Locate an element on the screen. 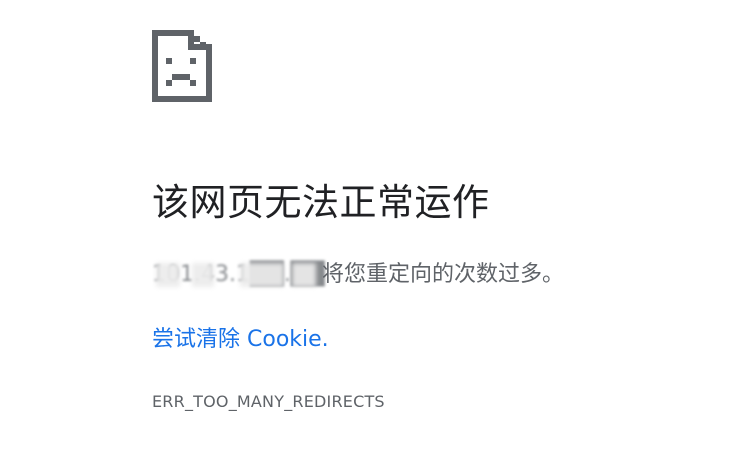 The height and width of the screenshot is (450, 756). description-text: 将您重定向的次数过多。 is located at coordinates (443, 274).